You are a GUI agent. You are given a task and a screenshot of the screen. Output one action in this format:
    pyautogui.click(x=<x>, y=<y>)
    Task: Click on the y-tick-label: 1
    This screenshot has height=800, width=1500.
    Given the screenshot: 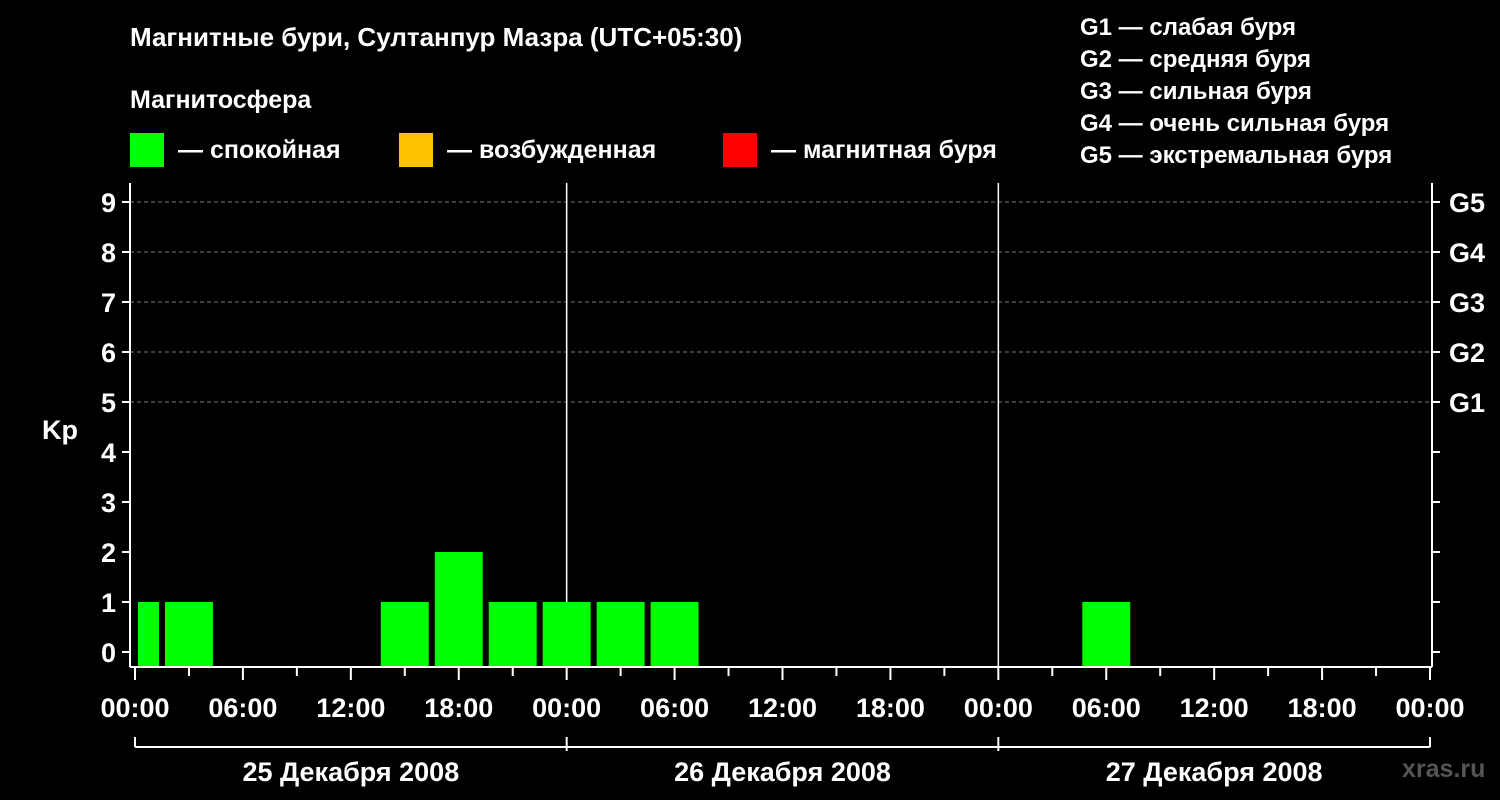 What is the action you would take?
    pyautogui.click(x=108, y=603)
    